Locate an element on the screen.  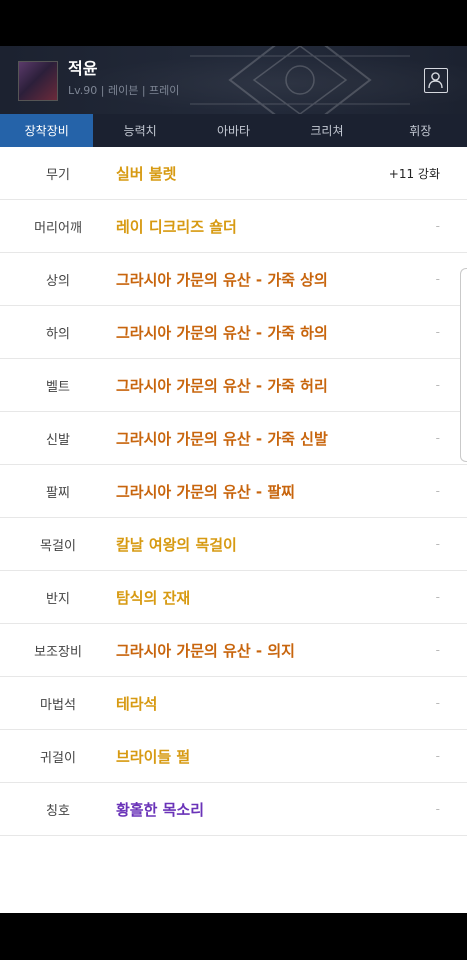
character-name: 적윤 is located at coordinates (83, 68).